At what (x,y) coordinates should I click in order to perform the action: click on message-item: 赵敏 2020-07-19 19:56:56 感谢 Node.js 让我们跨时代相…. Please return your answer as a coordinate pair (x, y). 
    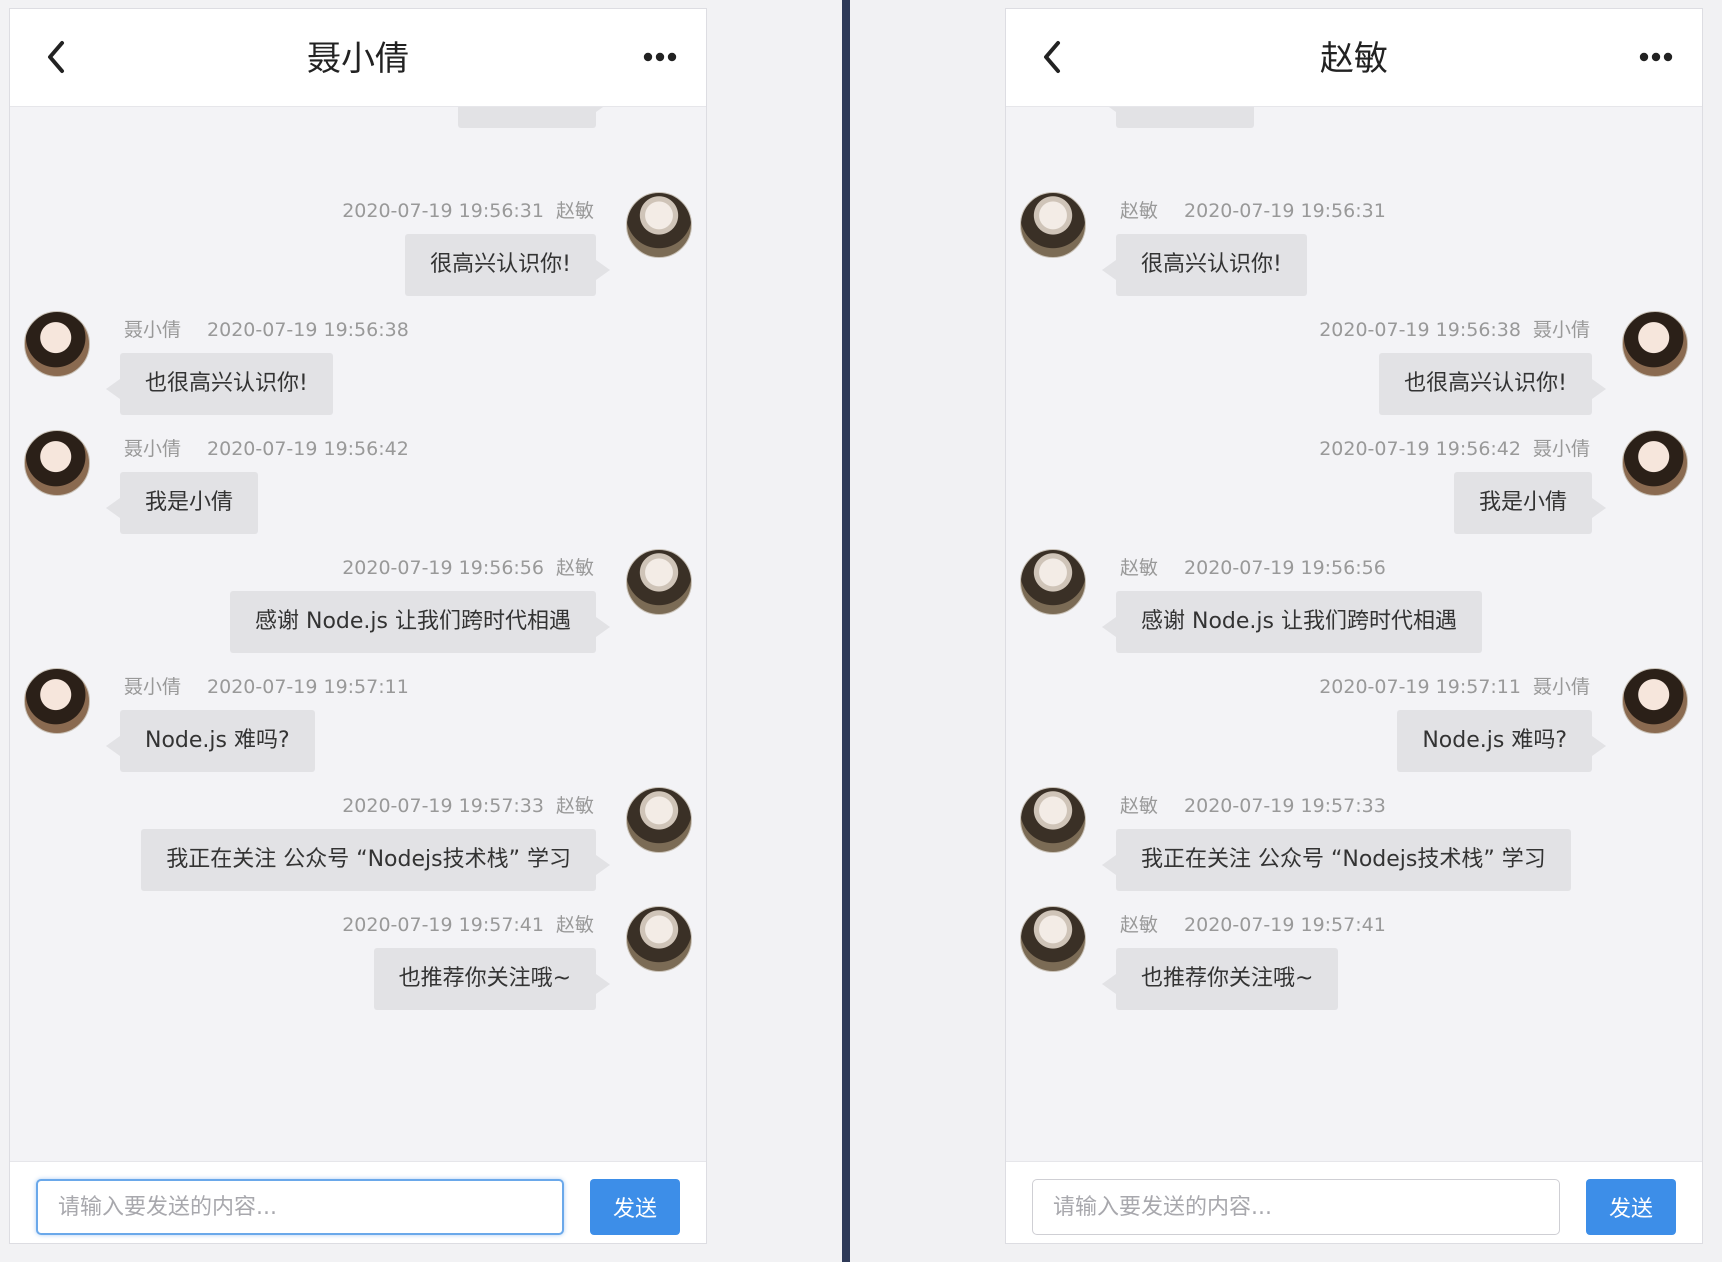
    Looking at the image, I should click on (1354, 610).